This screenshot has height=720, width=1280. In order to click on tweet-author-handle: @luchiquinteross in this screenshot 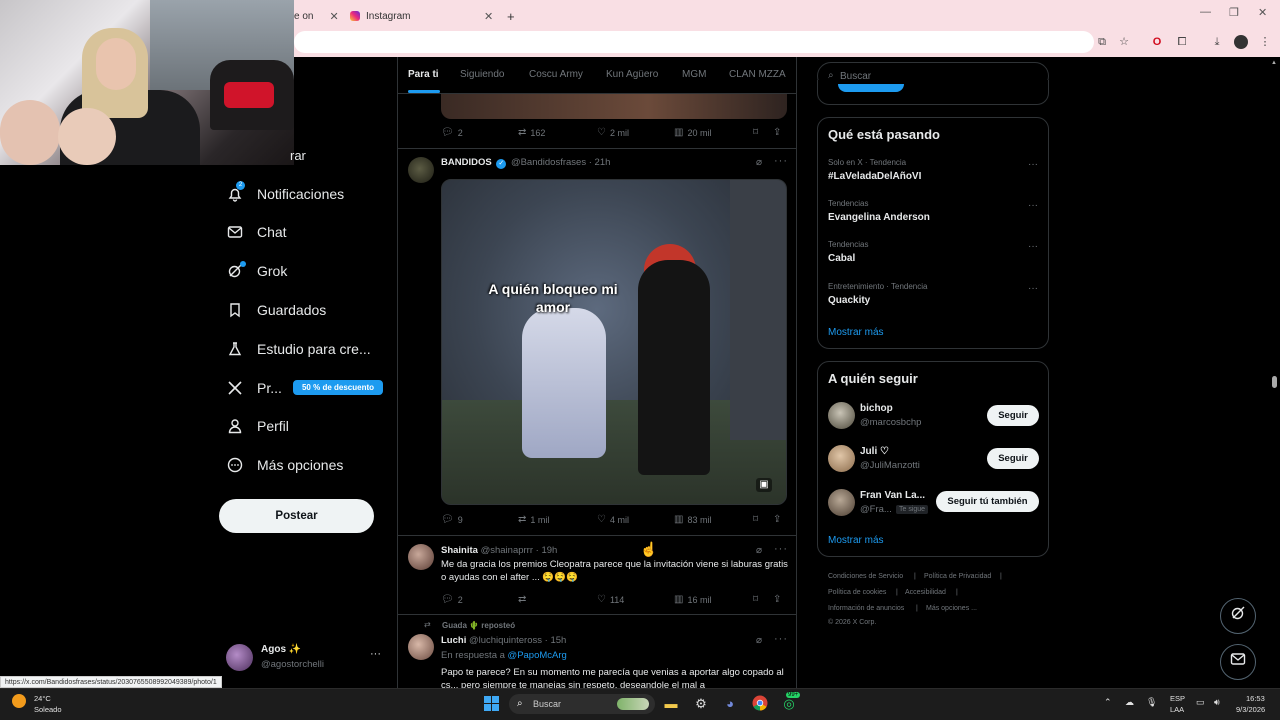, I will do `click(505, 640)`.